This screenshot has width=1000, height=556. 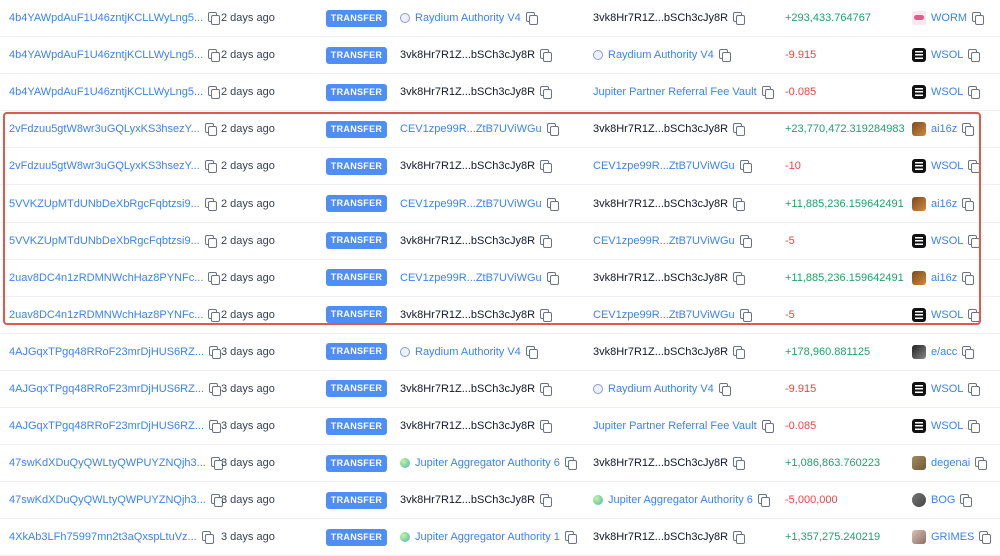 What do you see at coordinates (949, 18) in the screenshot?
I see `token-link: WORM` at bounding box center [949, 18].